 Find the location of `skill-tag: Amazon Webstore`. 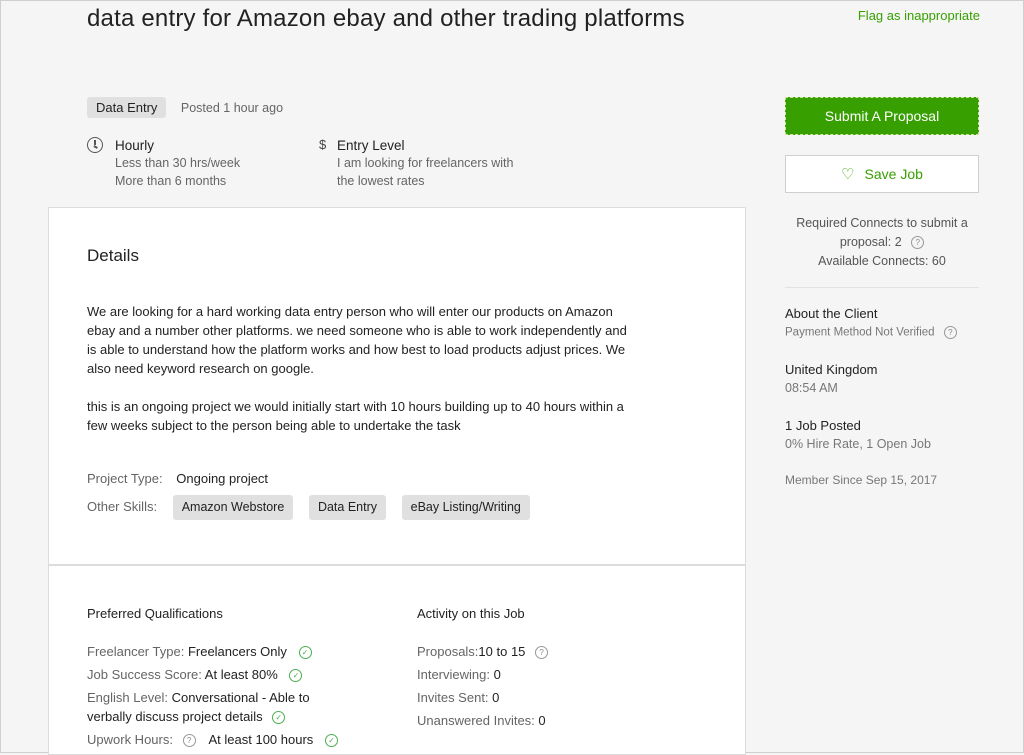

skill-tag: Amazon Webstore is located at coordinates (233, 507).